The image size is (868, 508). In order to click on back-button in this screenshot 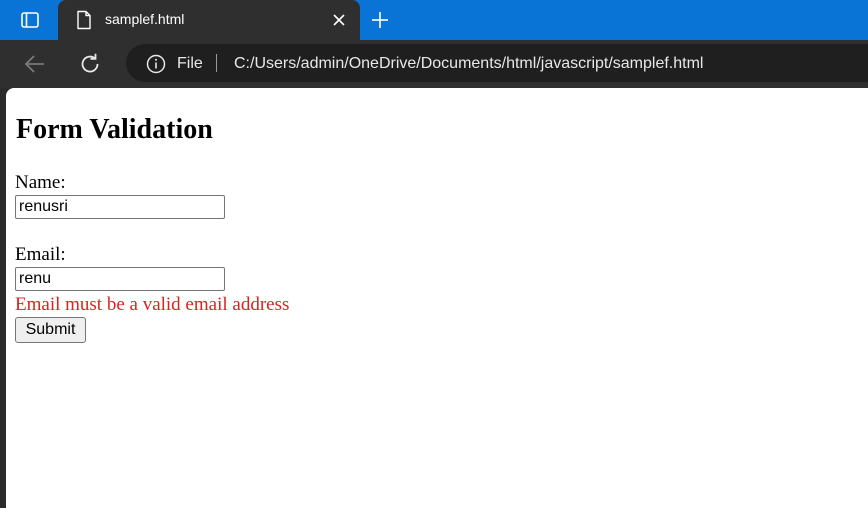, I will do `click(35, 64)`.